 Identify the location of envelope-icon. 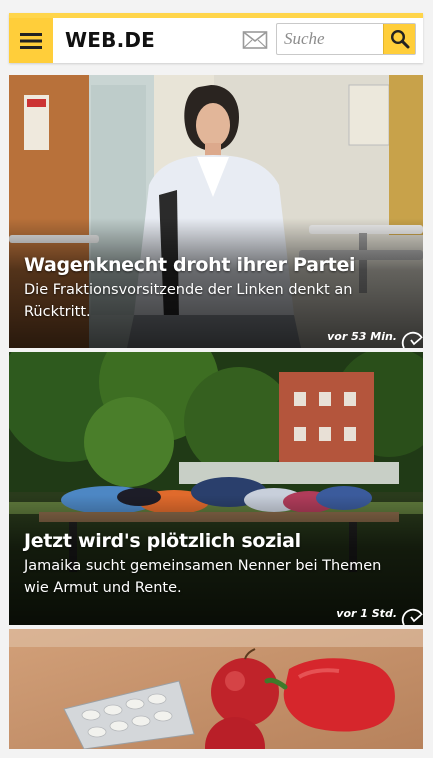
(255, 40).